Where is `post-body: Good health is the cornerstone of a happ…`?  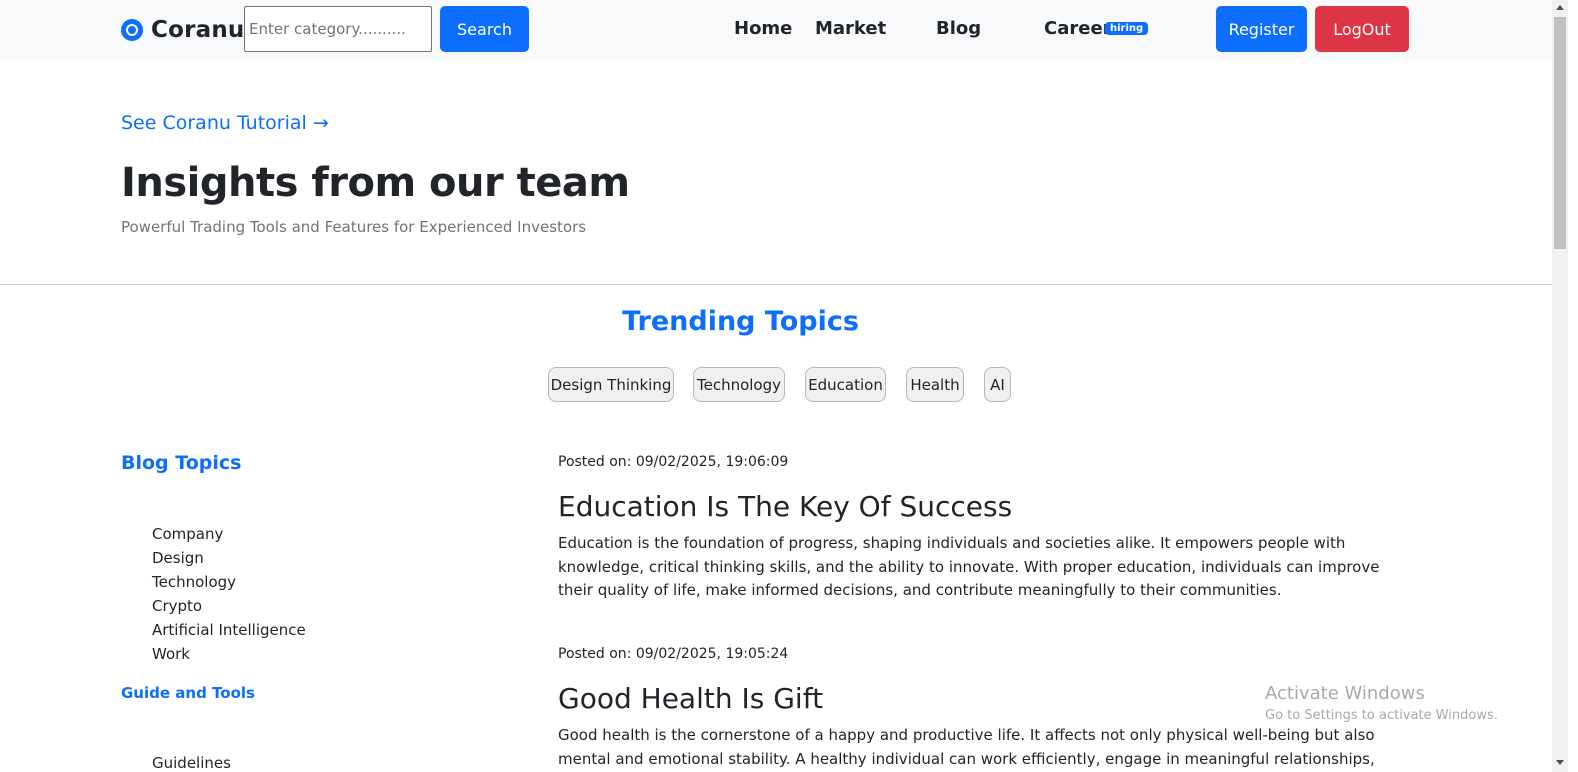
post-body: Good health is the cornerstone of a happ… is located at coordinates (966, 747).